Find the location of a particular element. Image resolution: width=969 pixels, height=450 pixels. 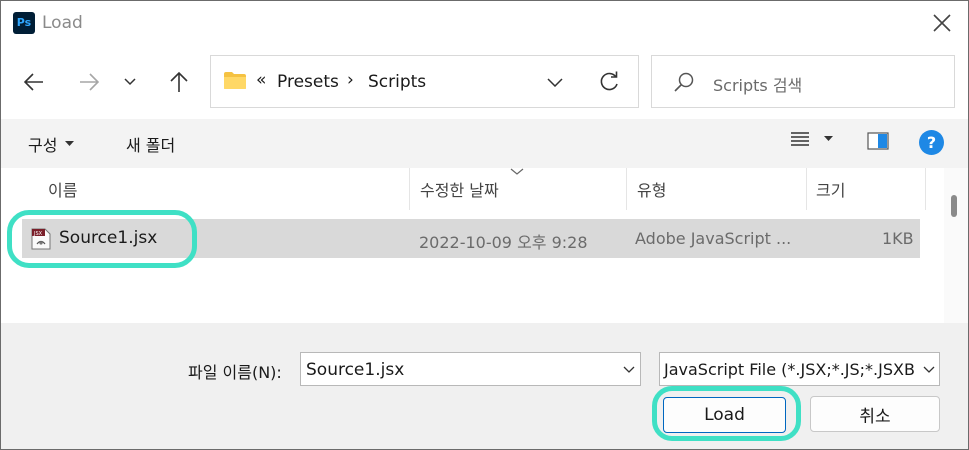

search-input: Scripts 검색 is located at coordinates (757, 84).